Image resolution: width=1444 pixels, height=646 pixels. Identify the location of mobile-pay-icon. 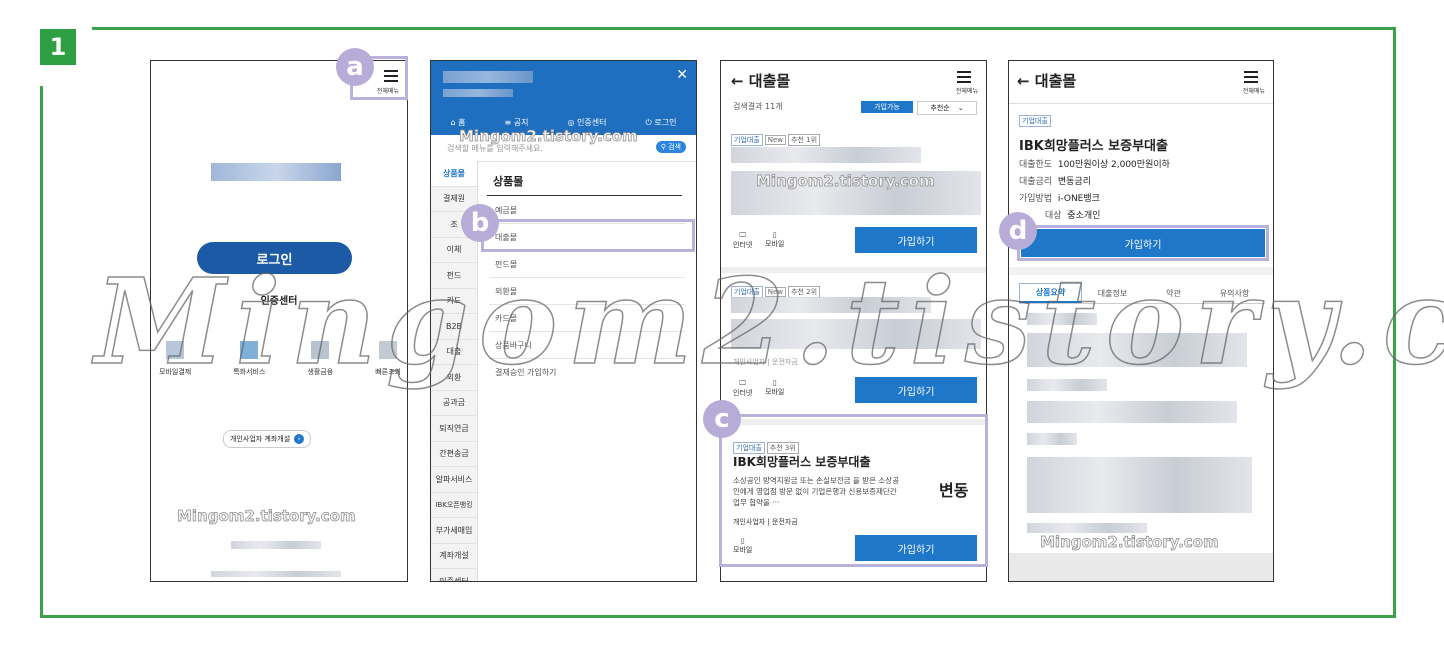
(175, 350).